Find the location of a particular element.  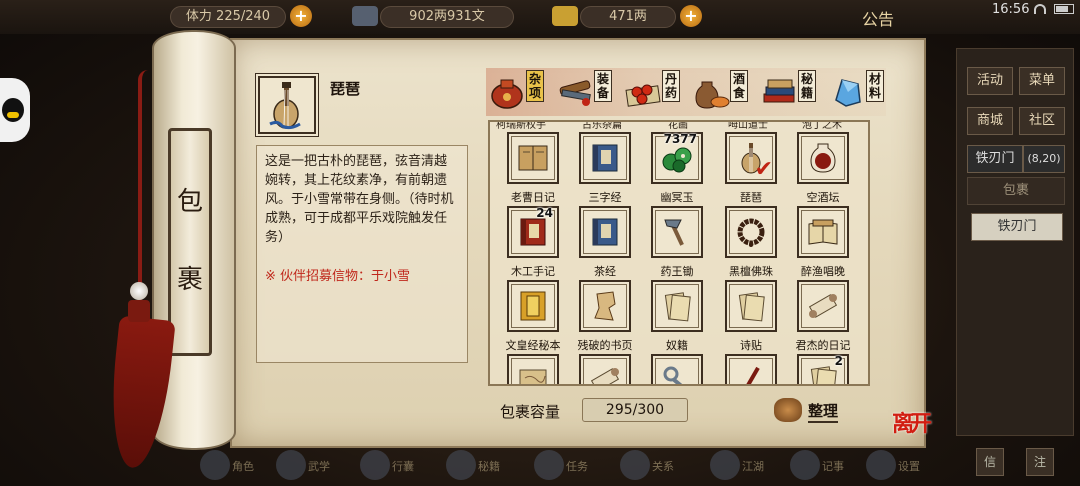

bottom-nav-item: 武学 is located at coordinates (306, 465).